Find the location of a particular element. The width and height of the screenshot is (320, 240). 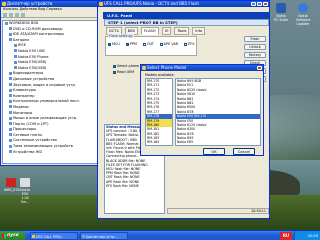

option-label: EFS is located at coordinates (191, 44).